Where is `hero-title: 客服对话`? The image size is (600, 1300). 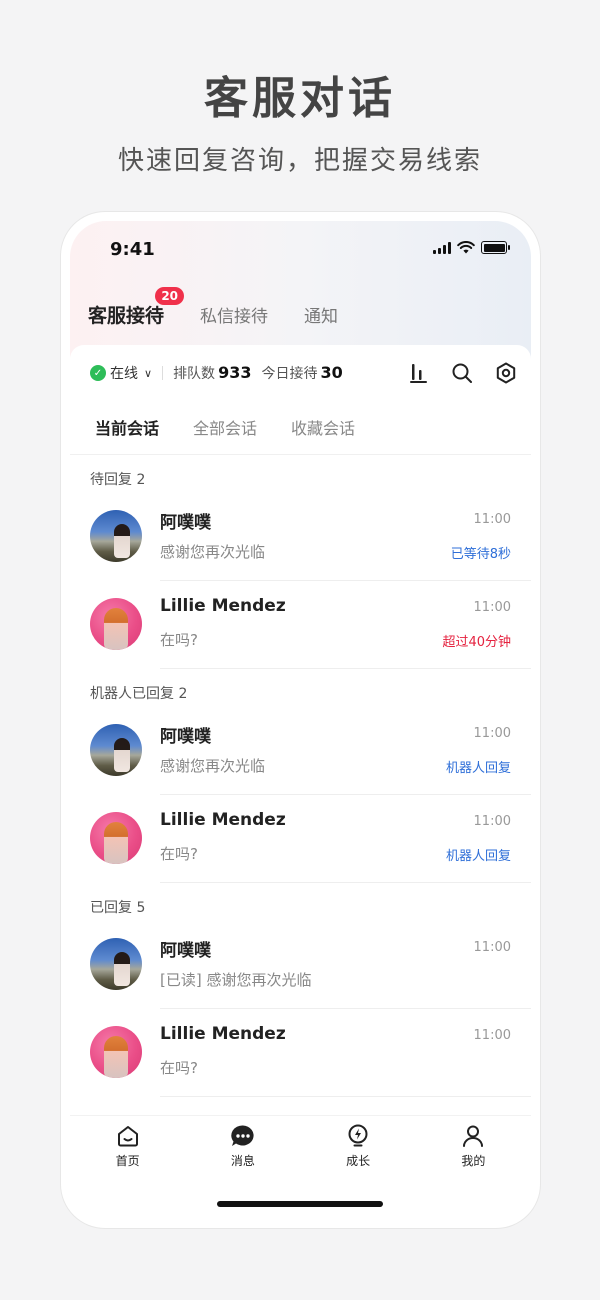
hero-title: 客服对话 is located at coordinates (300, 98).